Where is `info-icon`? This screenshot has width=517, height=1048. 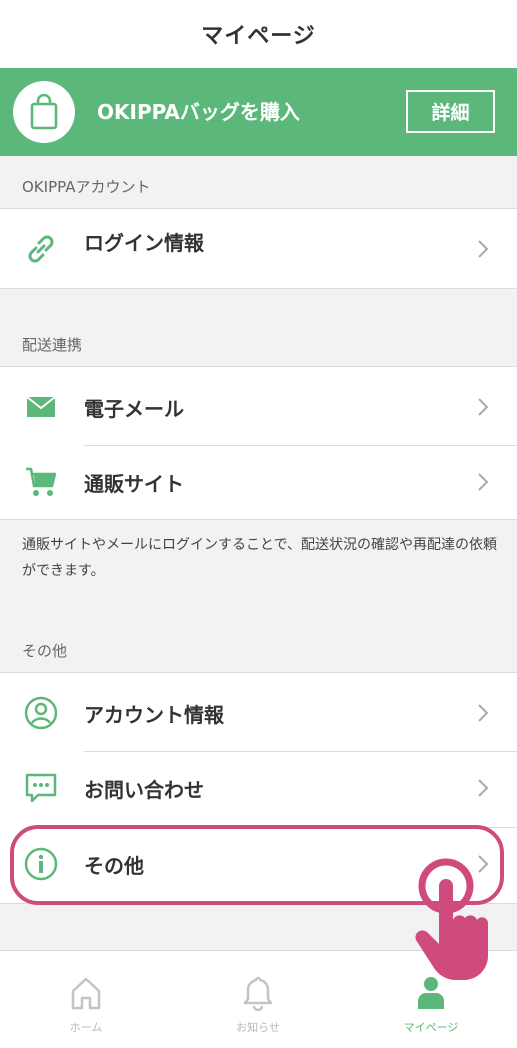 info-icon is located at coordinates (41, 864).